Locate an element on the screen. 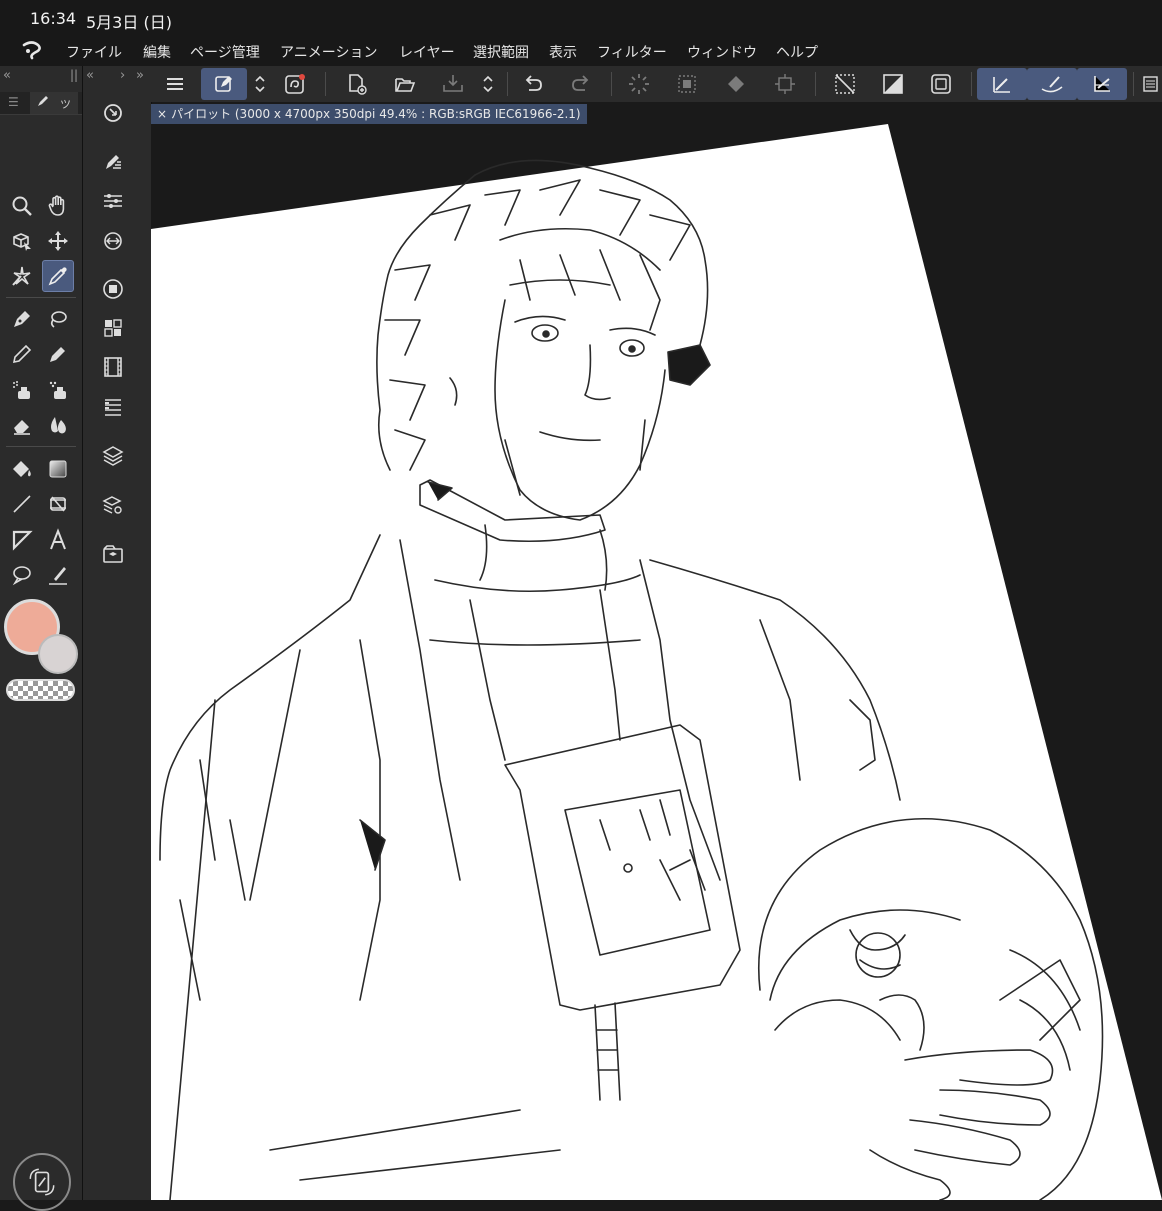 The width and height of the screenshot is (1162, 1211). keyboard-icon is located at coordinates (1150, 84).